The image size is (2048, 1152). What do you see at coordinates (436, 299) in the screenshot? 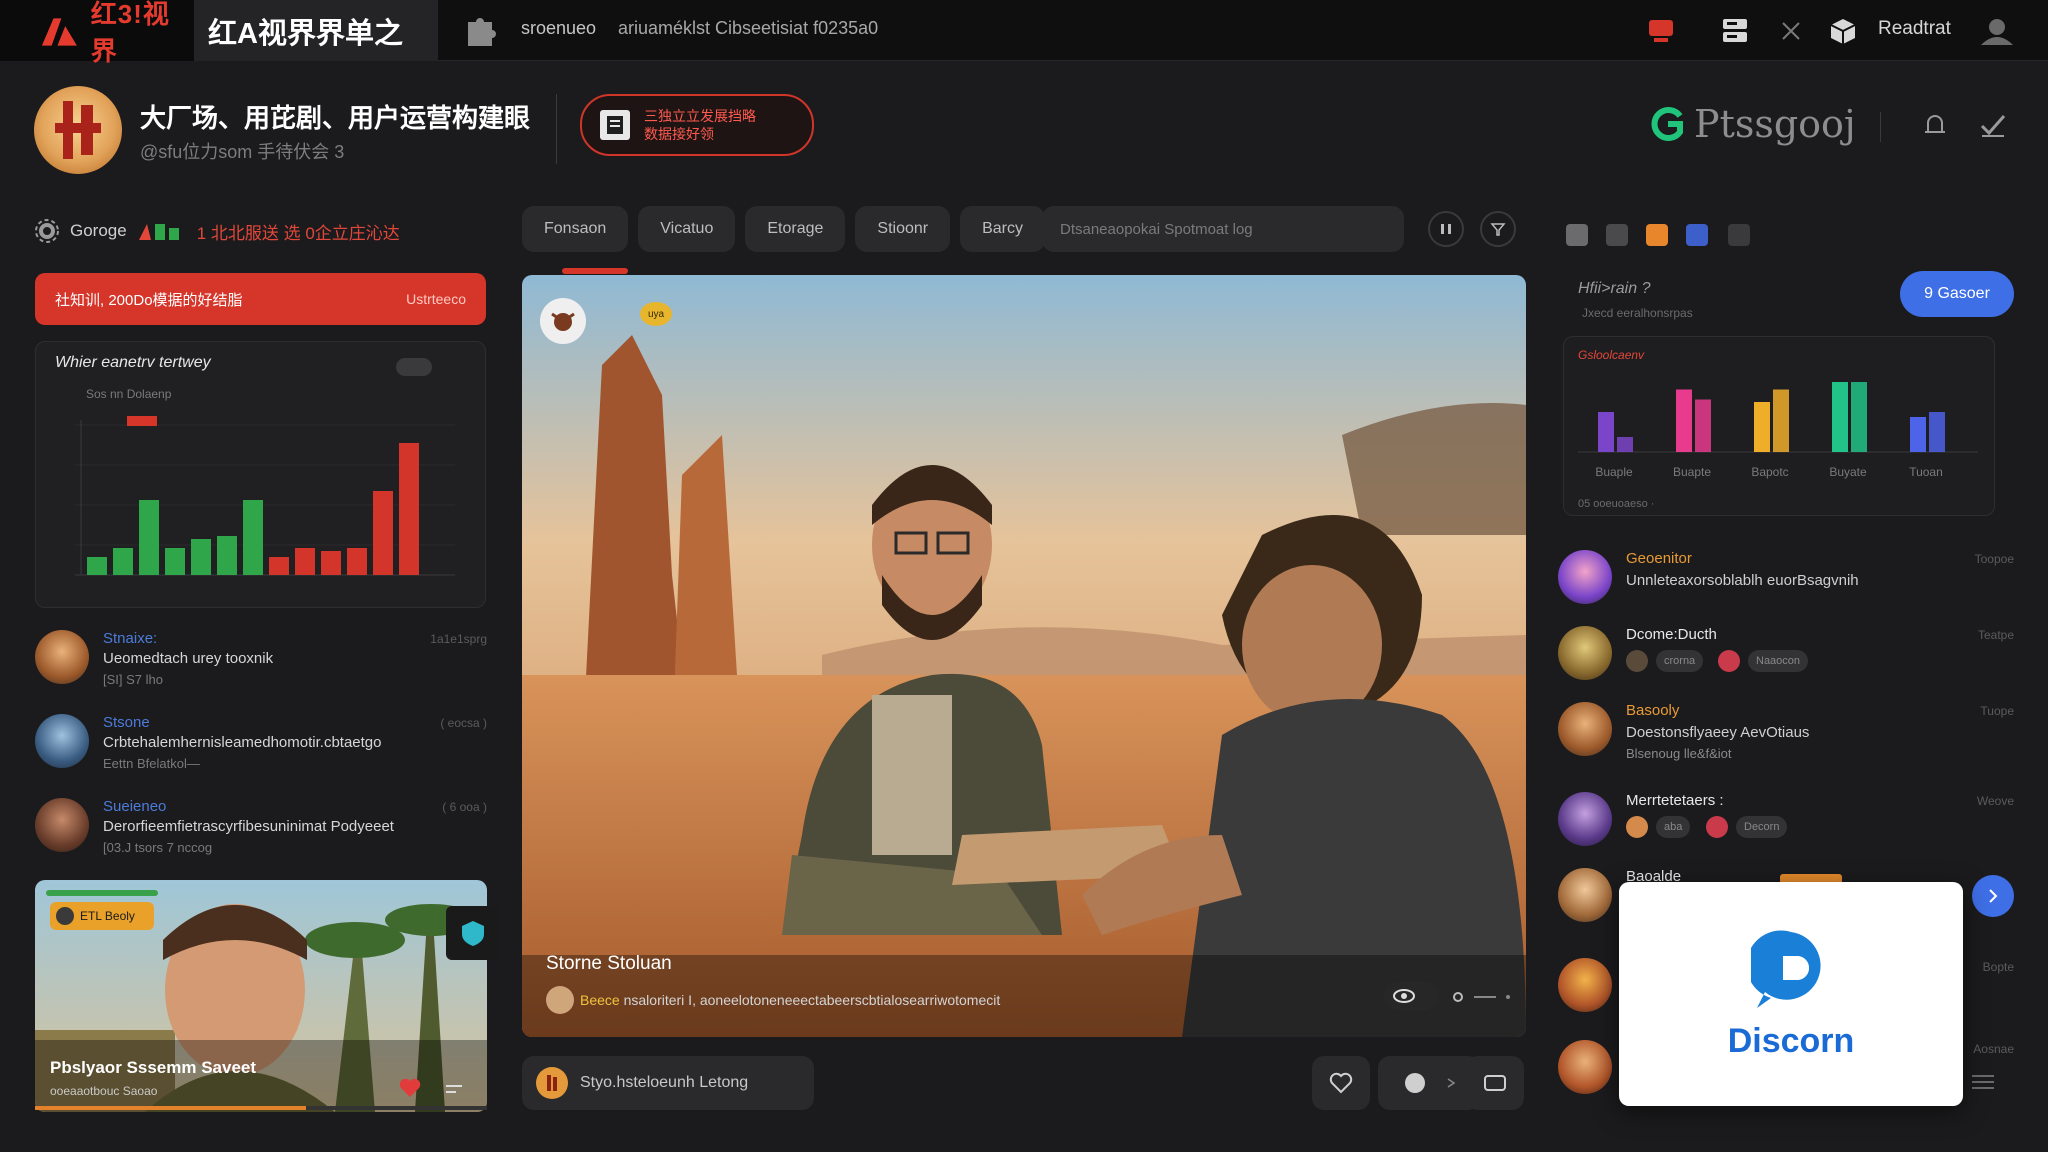
I see `alert-banner-action: Ustrteeco` at bounding box center [436, 299].